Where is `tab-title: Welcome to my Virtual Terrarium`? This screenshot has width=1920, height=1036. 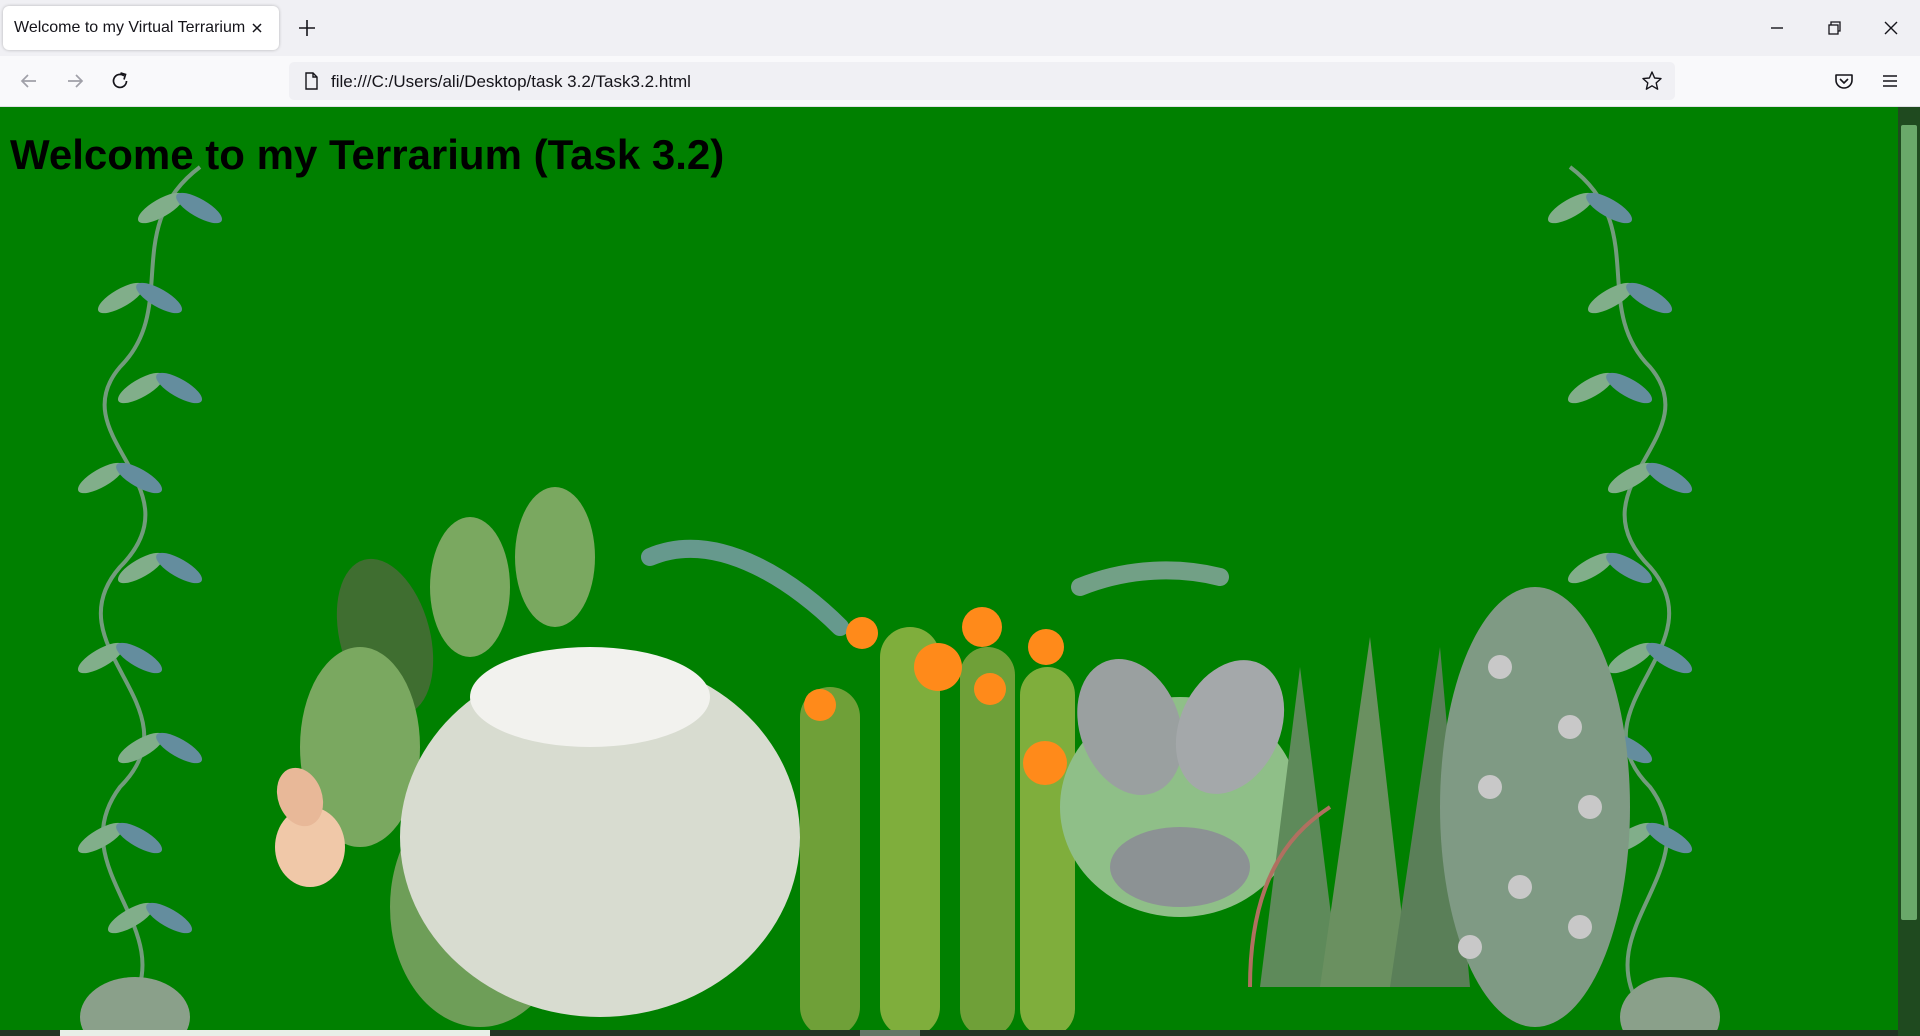
tab-title: Welcome to my Virtual Terrarium is located at coordinates (130, 27).